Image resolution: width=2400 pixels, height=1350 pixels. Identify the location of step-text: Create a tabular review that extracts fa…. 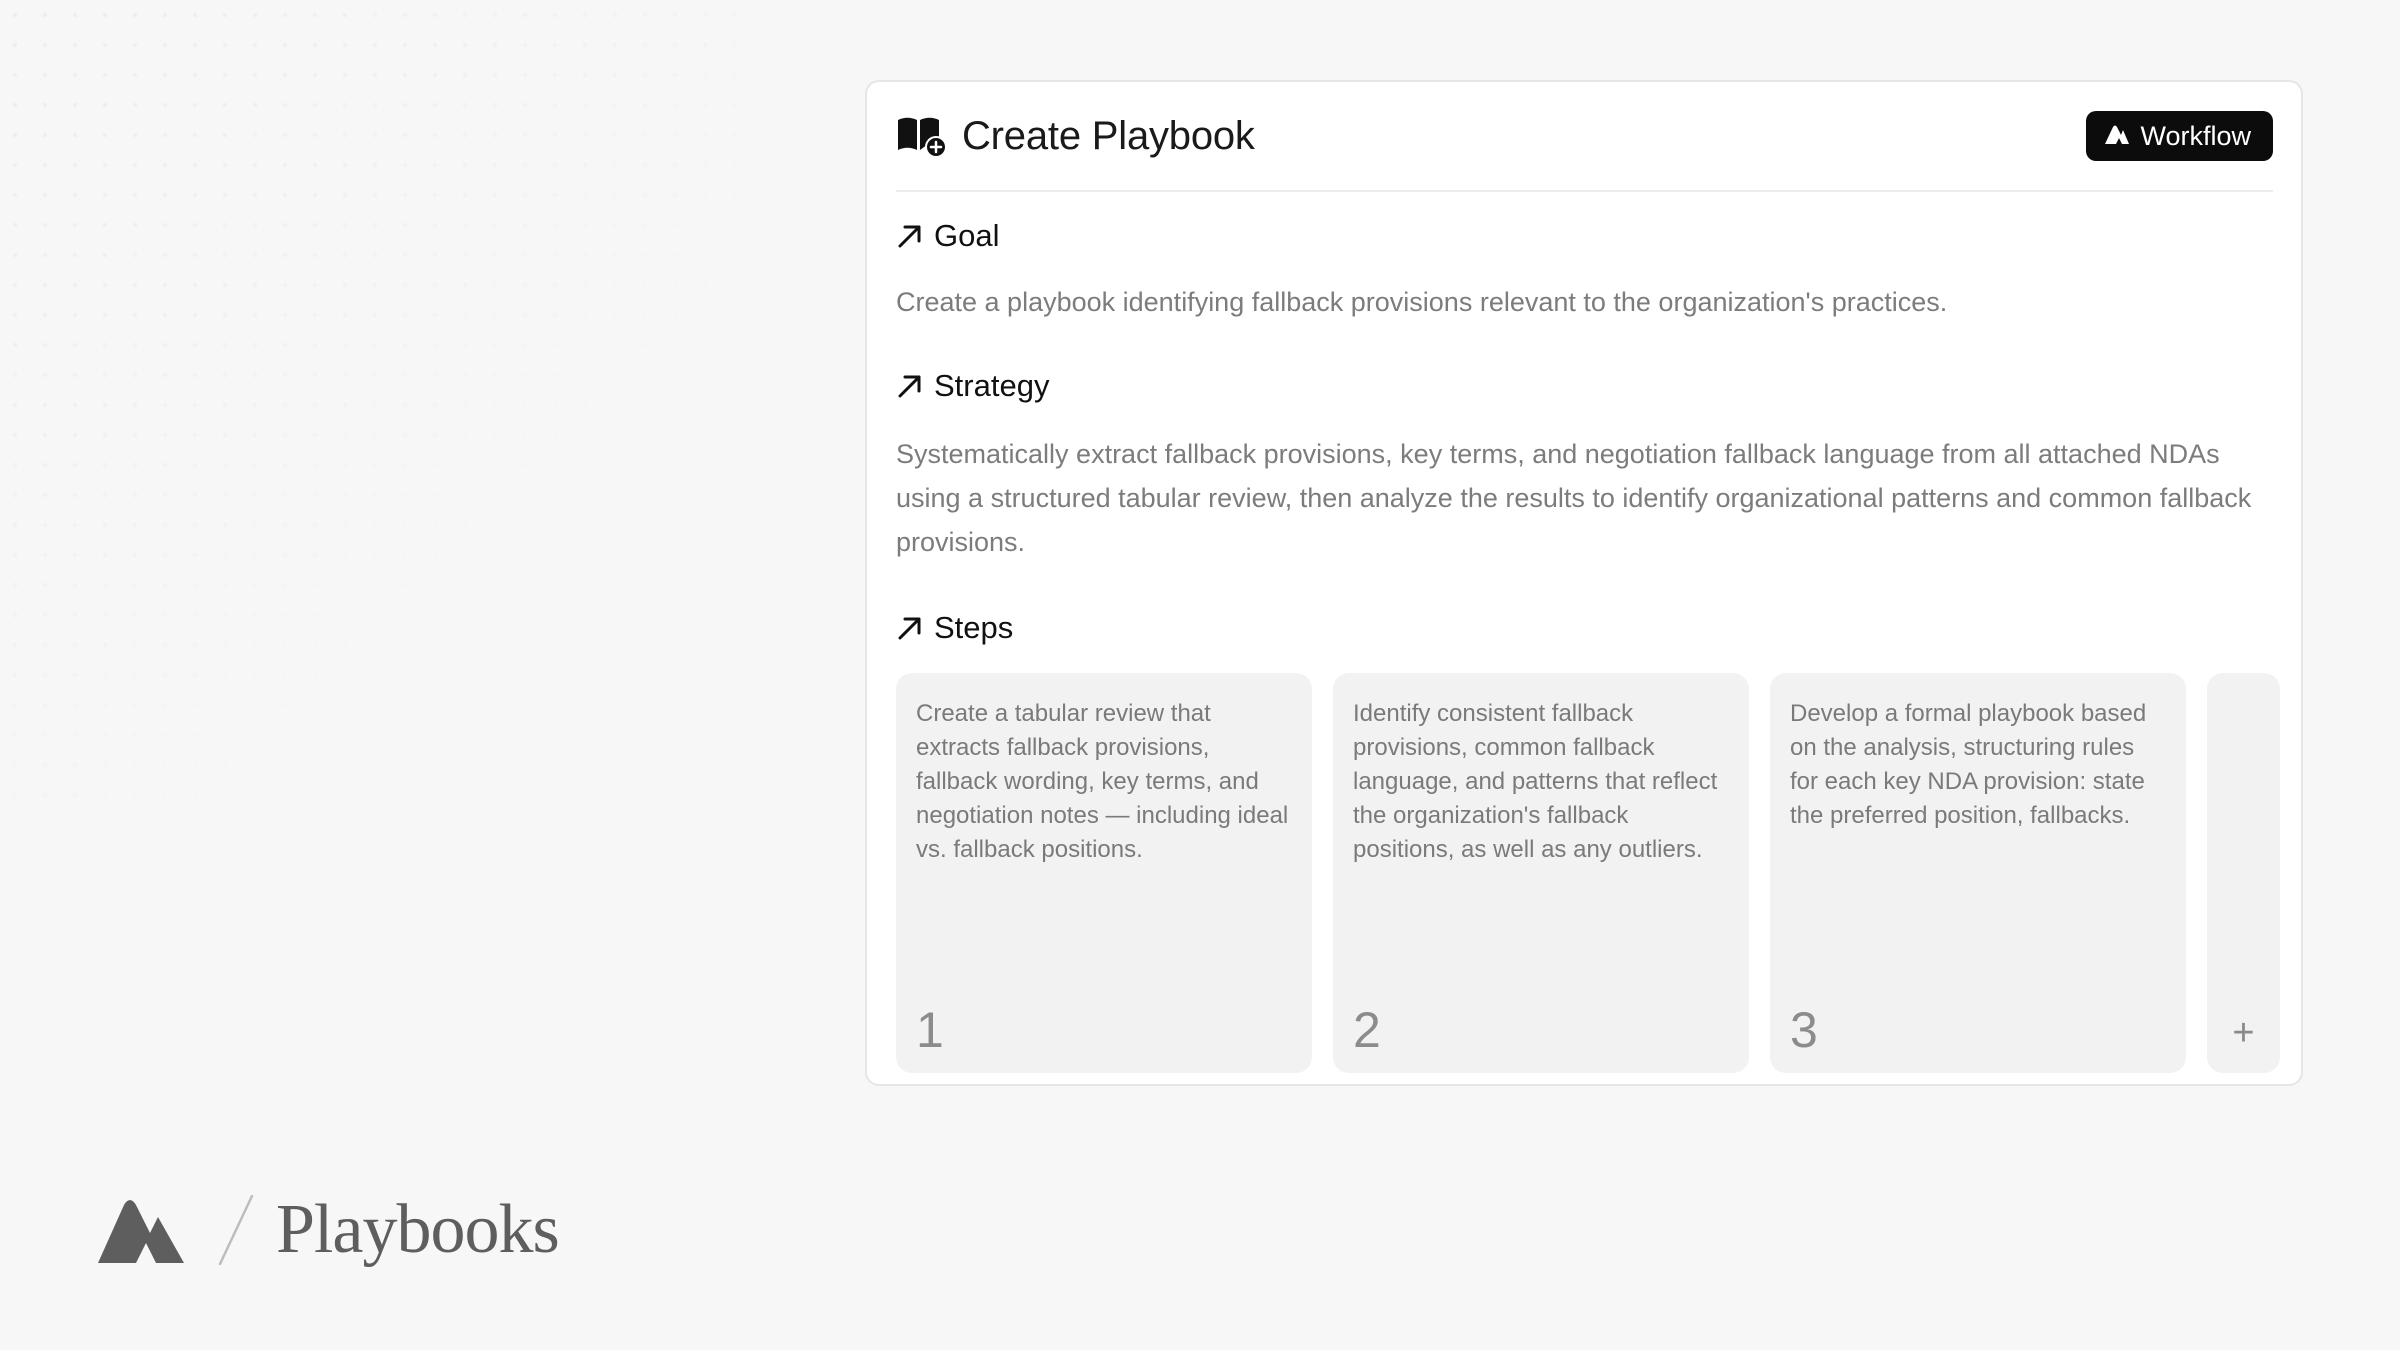
(1102, 781).